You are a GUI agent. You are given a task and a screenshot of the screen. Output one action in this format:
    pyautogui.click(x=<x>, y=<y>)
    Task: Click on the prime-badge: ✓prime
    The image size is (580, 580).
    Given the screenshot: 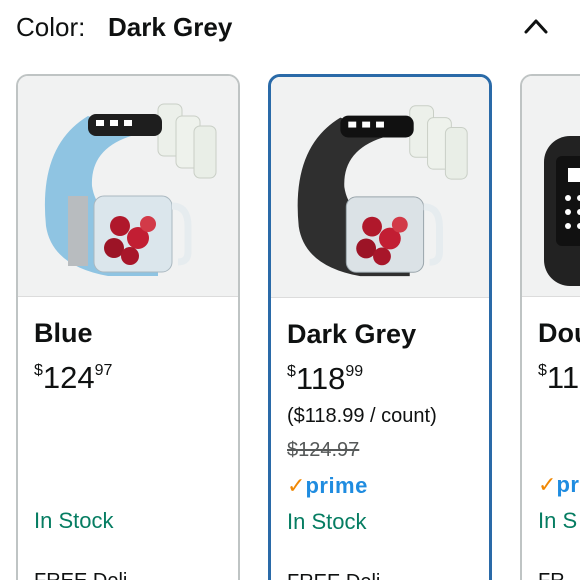 What is the action you would take?
    pyautogui.click(x=327, y=487)
    